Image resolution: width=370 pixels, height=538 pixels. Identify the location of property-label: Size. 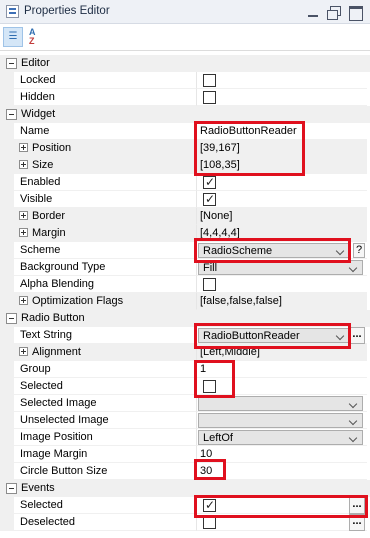
(43, 165).